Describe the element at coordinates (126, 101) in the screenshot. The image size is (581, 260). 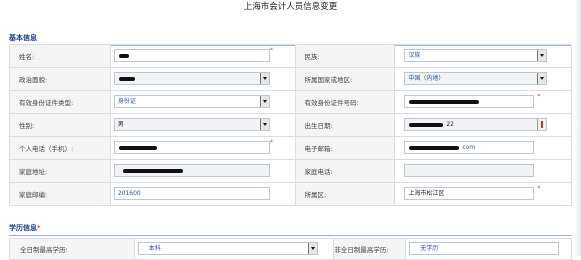
I see `id-type-value: 身份证` at that location.